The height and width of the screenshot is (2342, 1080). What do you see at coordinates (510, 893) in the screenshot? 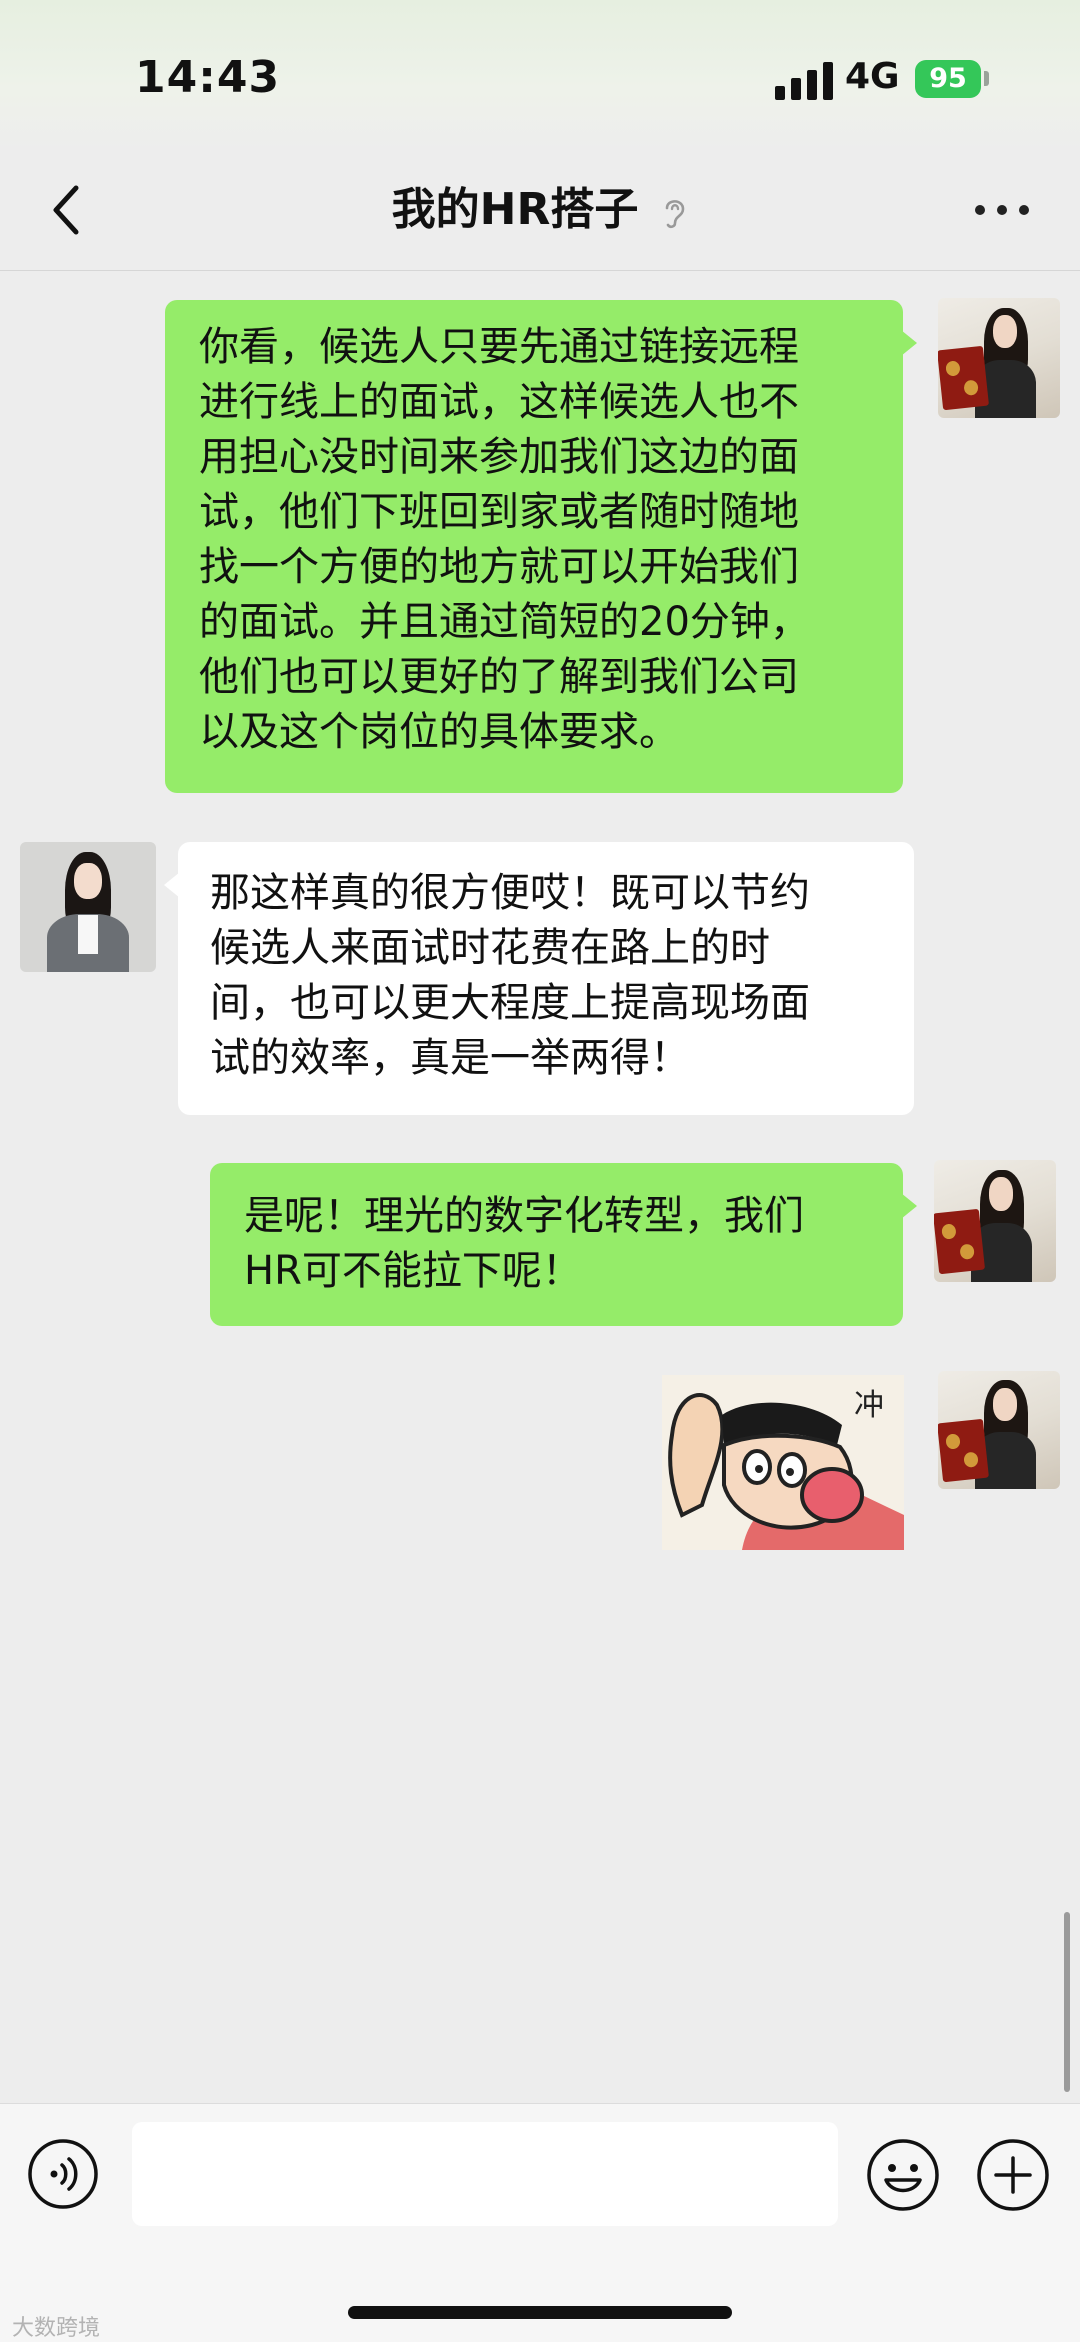
I see `message-line: 那这样真的很方便哎！既可以节约` at bounding box center [510, 893].